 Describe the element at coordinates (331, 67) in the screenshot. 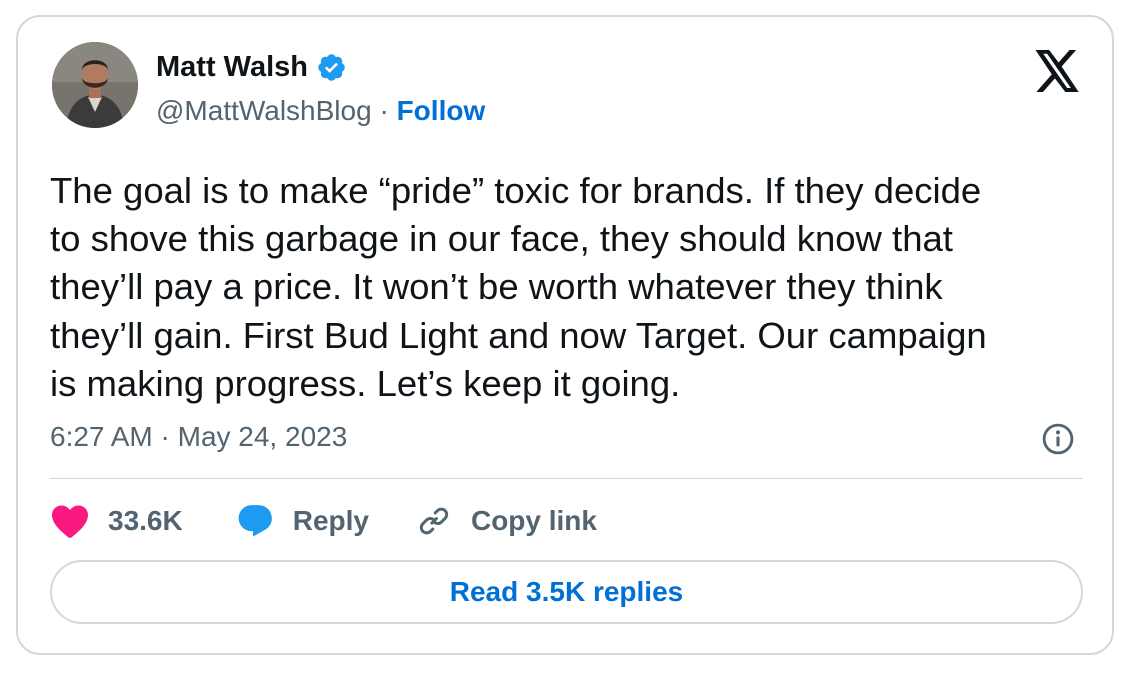

I see `verified-badge-icon` at that location.